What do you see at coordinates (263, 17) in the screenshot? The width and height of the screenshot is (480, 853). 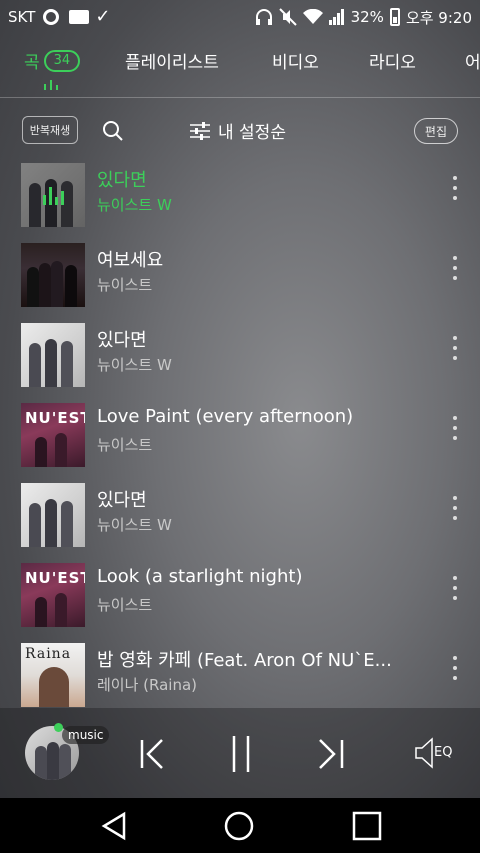 I see `headphones-icon` at bounding box center [263, 17].